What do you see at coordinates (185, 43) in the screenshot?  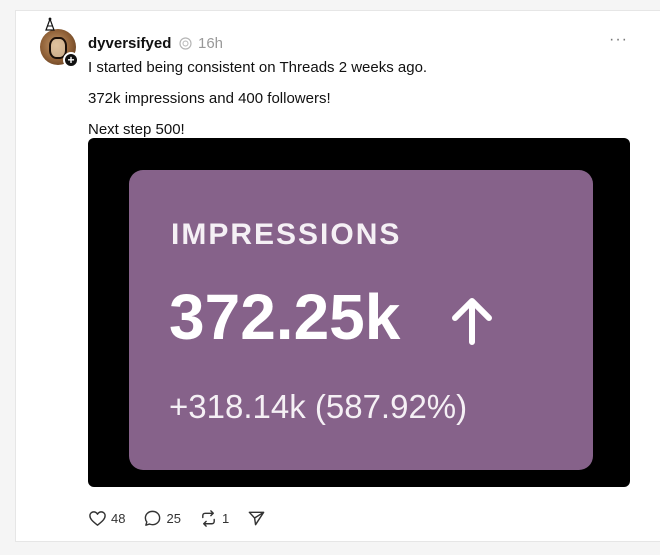 I see `badge-icon` at bounding box center [185, 43].